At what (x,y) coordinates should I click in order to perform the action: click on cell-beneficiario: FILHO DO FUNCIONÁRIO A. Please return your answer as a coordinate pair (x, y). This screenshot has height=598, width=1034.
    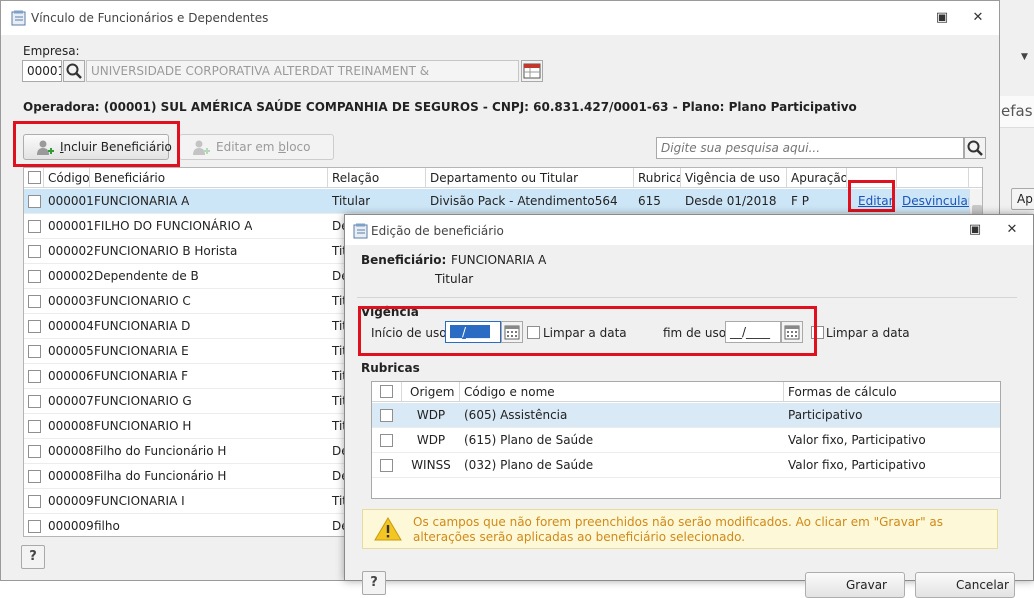
    Looking at the image, I should click on (173, 226).